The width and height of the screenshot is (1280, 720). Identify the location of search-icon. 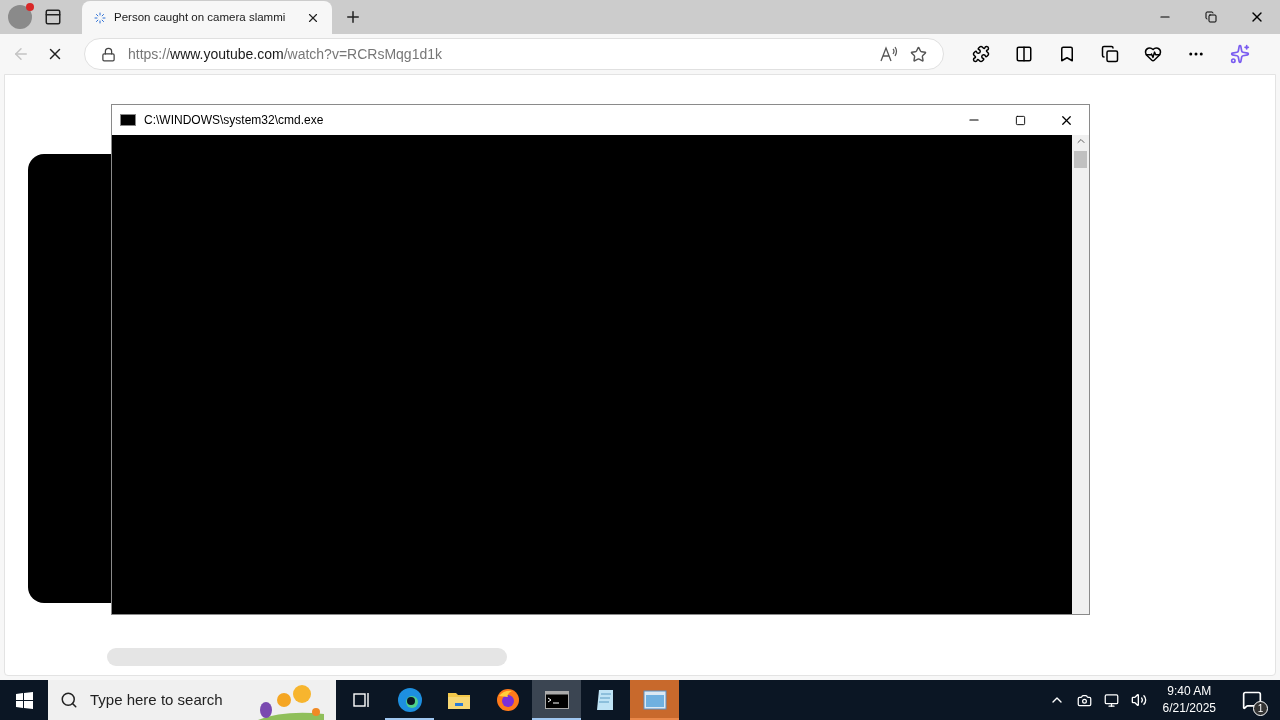
(69, 700).